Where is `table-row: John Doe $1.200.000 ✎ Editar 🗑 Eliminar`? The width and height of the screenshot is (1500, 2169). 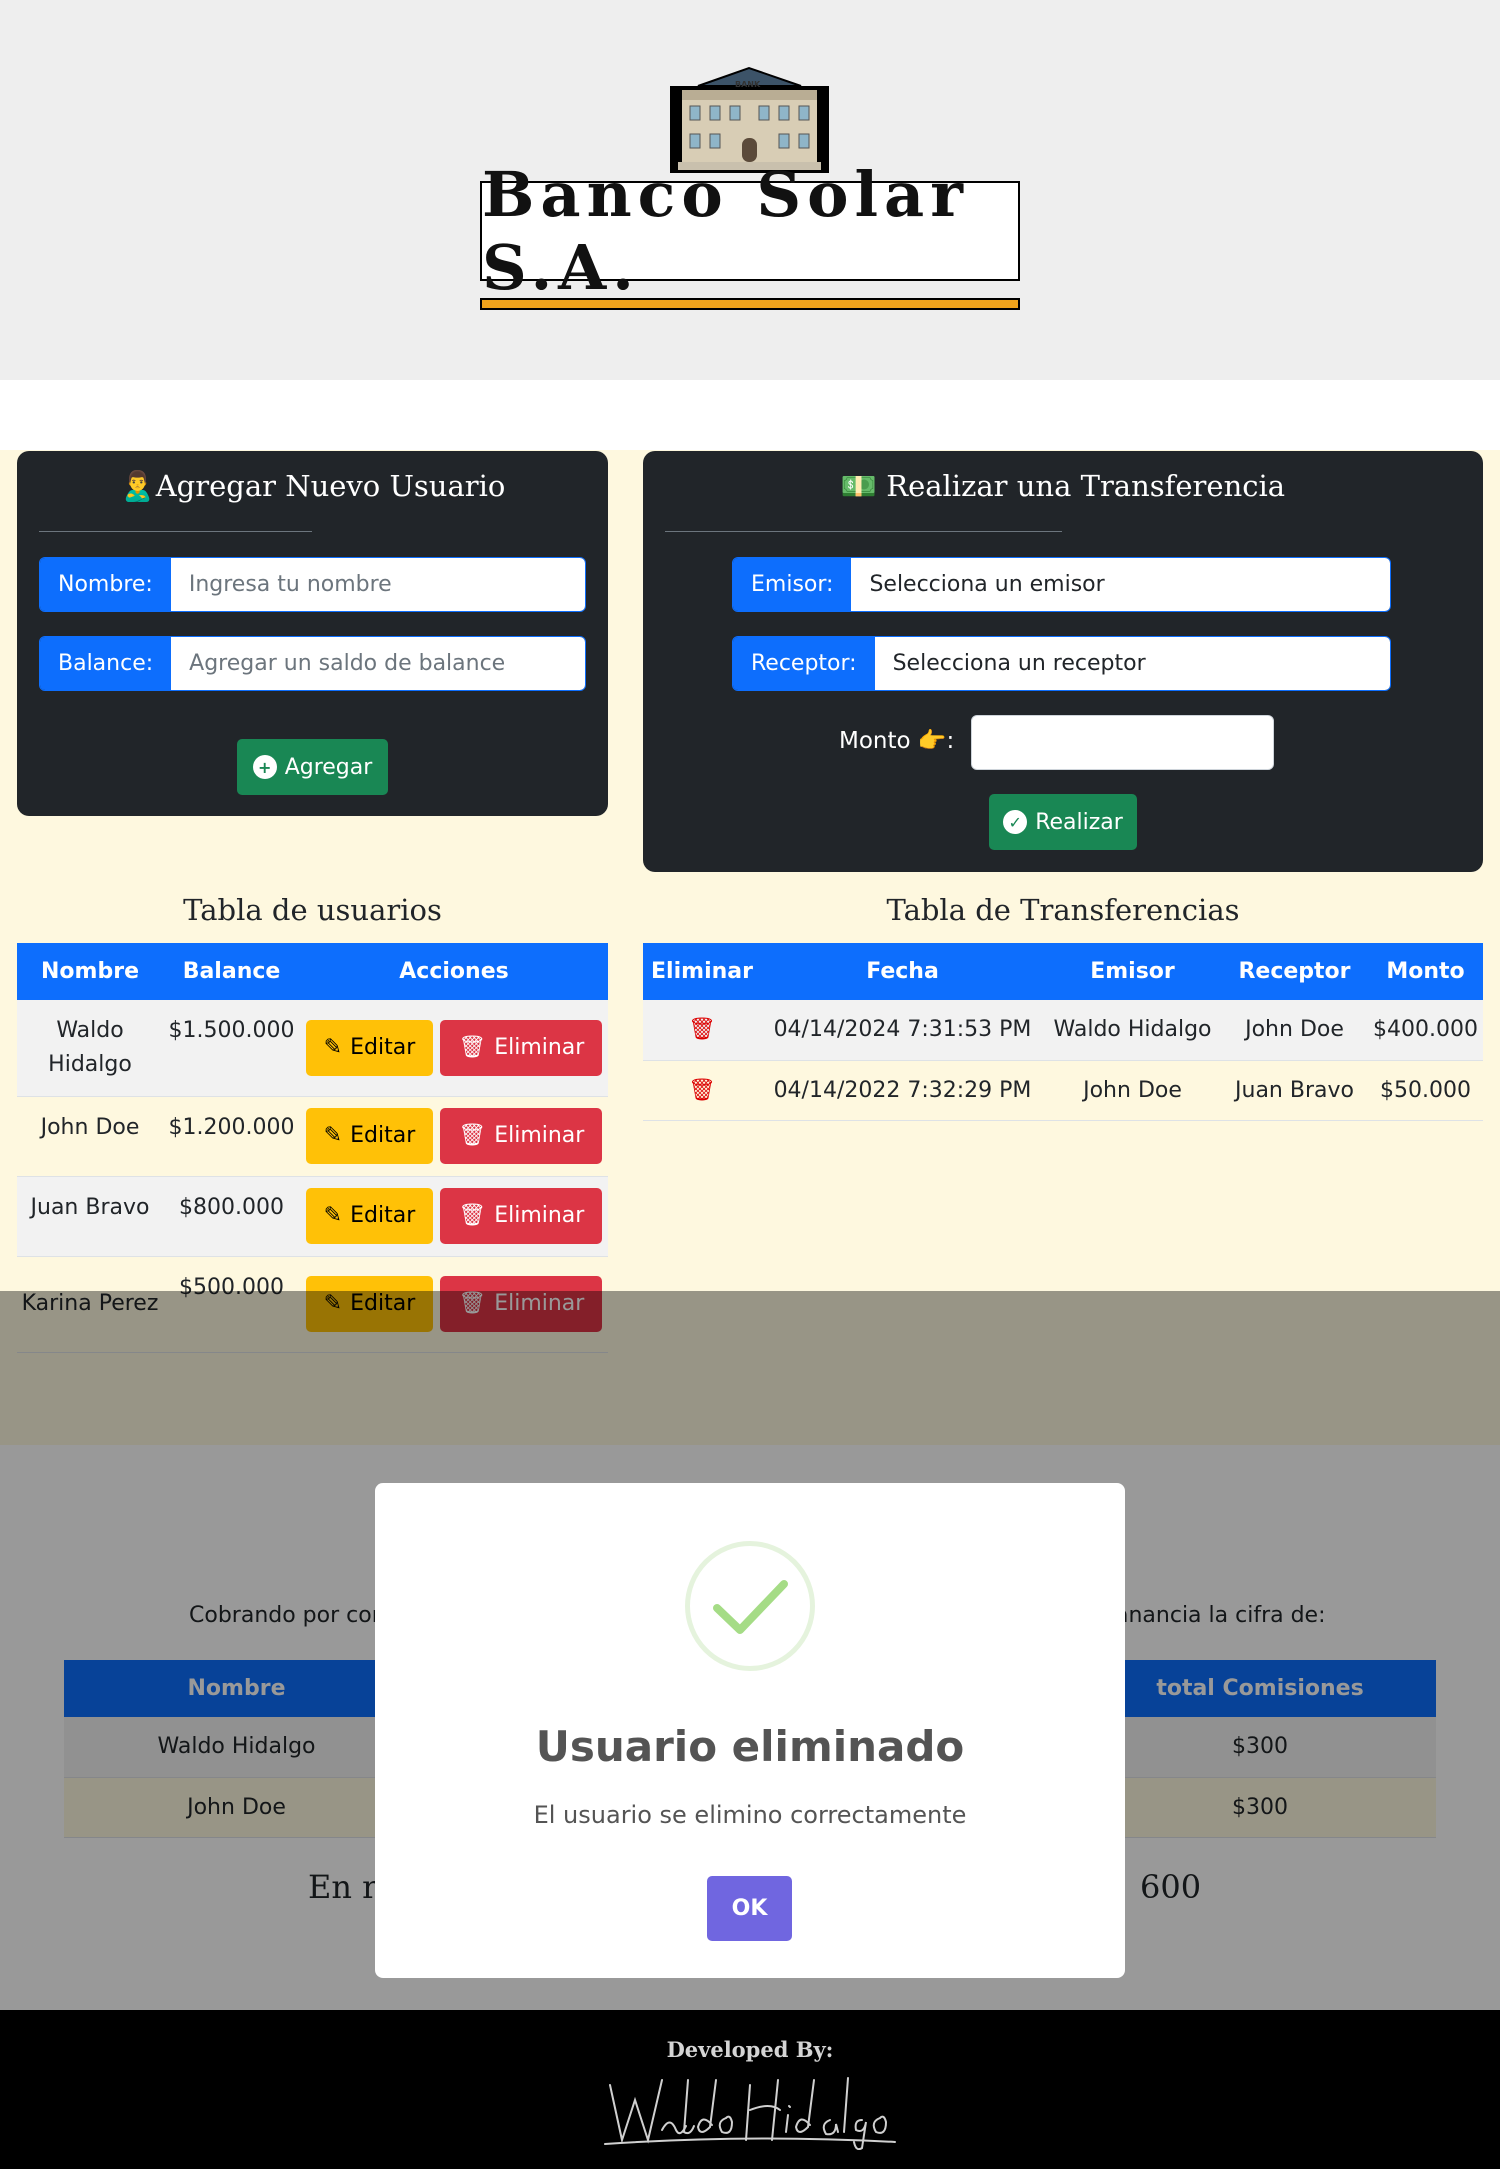
table-row: John Doe $1.200.000 ✎ Editar 🗑 Eliminar is located at coordinates (312, 1136).